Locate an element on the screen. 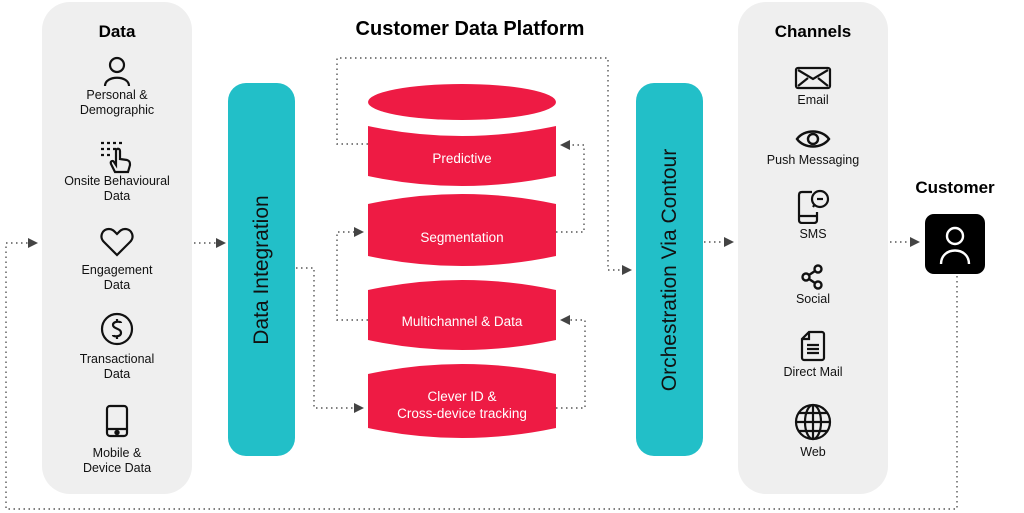  person-icon is located at coordinates (955, 245).